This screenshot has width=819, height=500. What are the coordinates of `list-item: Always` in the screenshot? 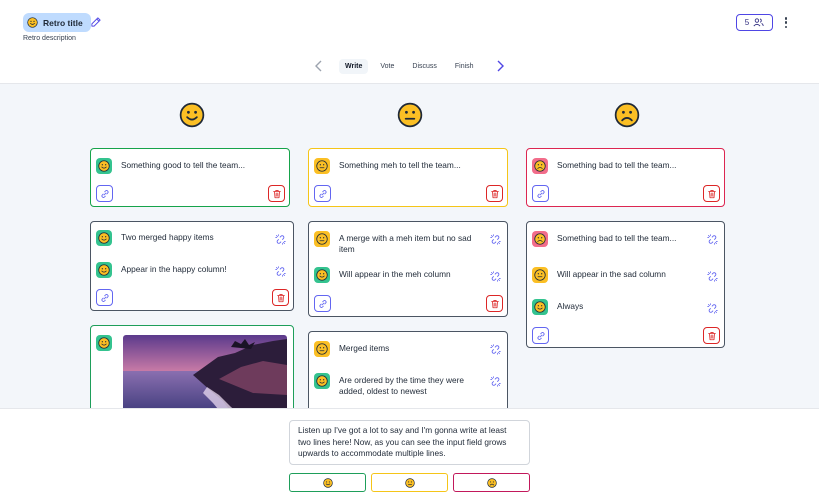 It's located at (557, 307).